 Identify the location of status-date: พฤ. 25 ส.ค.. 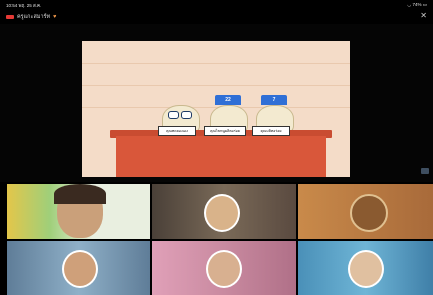
(30, 5).